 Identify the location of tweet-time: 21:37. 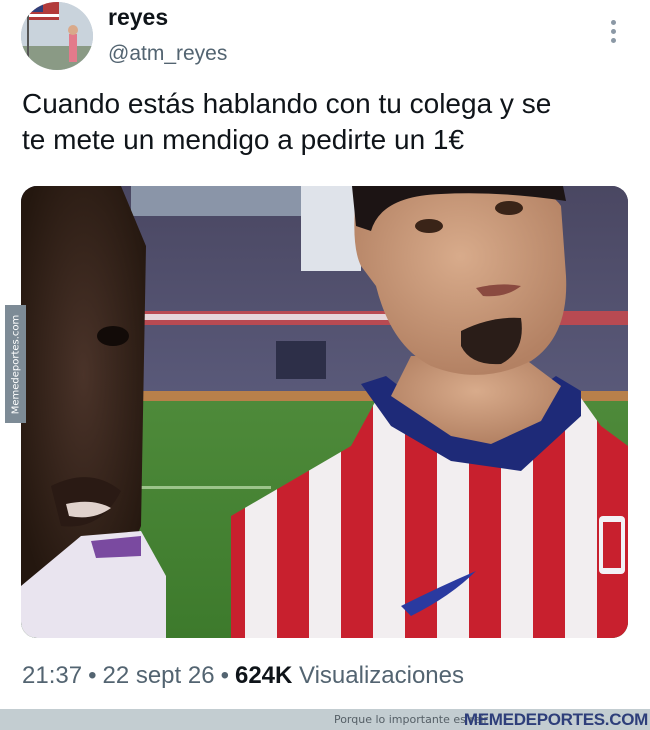
(52, 675).